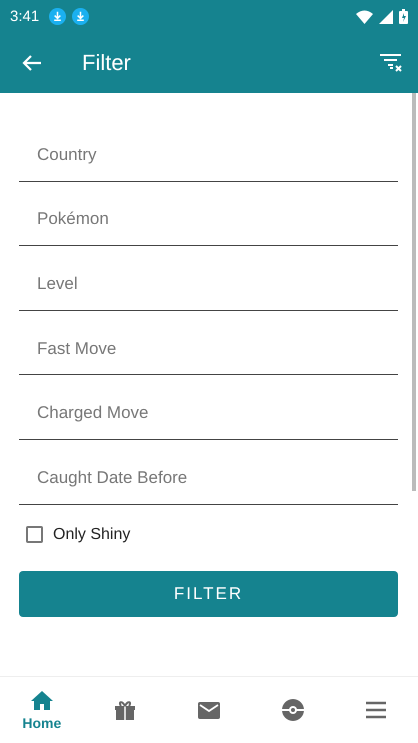 This screenshot has width=418, height=743. Describe the element at coordinates (208, 149) in the screenshot. I see `input-field: Country` at that location.